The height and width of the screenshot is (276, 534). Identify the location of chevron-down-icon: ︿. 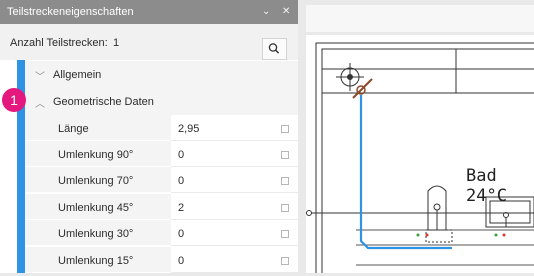
(40, 102).